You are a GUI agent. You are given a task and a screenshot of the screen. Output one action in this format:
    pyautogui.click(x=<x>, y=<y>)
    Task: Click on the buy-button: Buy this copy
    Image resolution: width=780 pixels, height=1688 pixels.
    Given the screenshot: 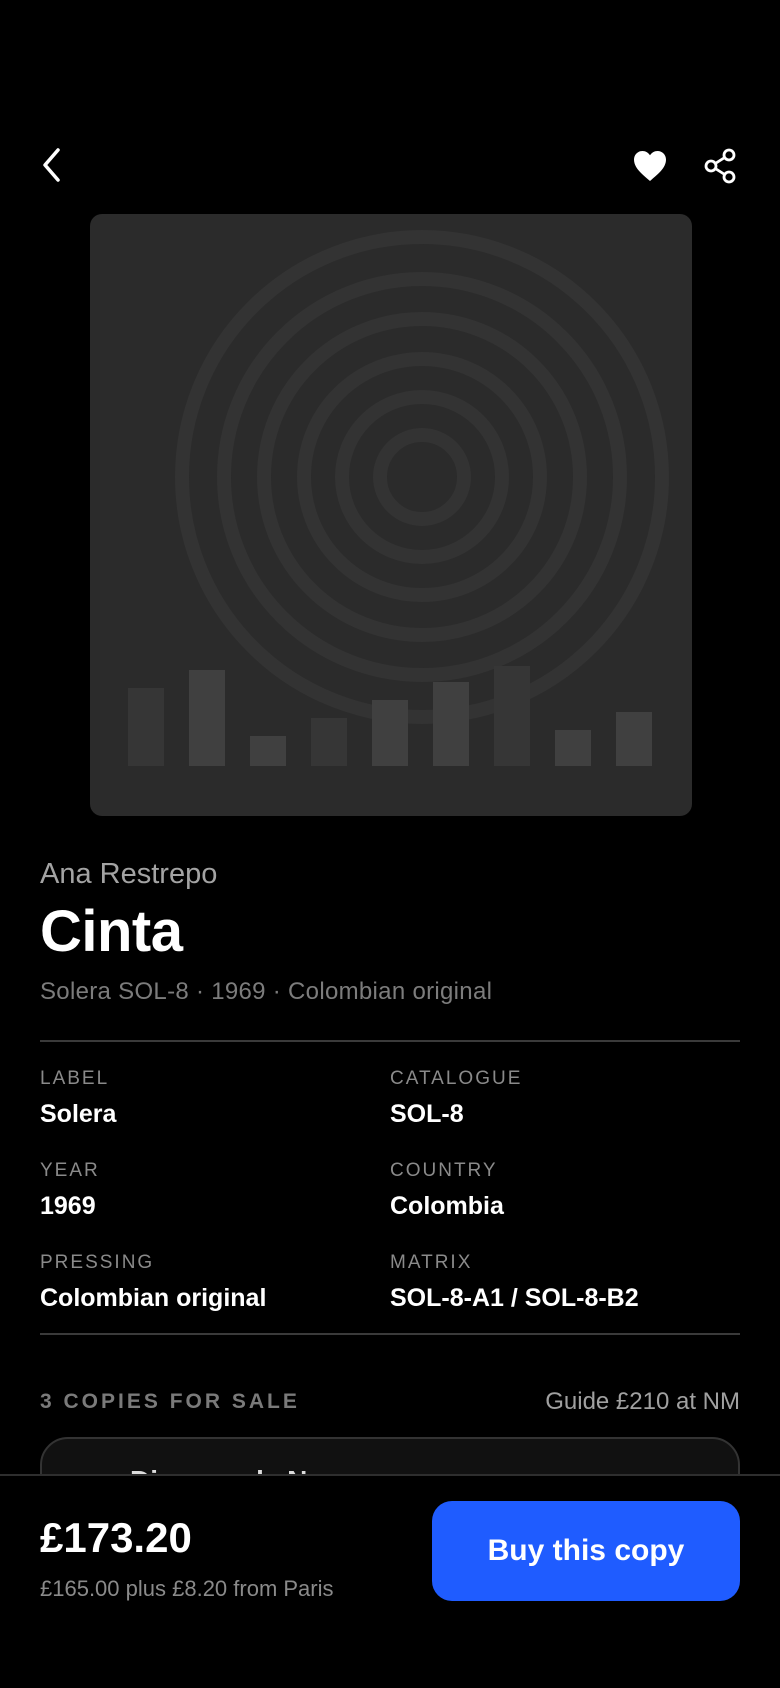 What is the action you would take?
    pyautogui.click(x=586, y=1551)
    